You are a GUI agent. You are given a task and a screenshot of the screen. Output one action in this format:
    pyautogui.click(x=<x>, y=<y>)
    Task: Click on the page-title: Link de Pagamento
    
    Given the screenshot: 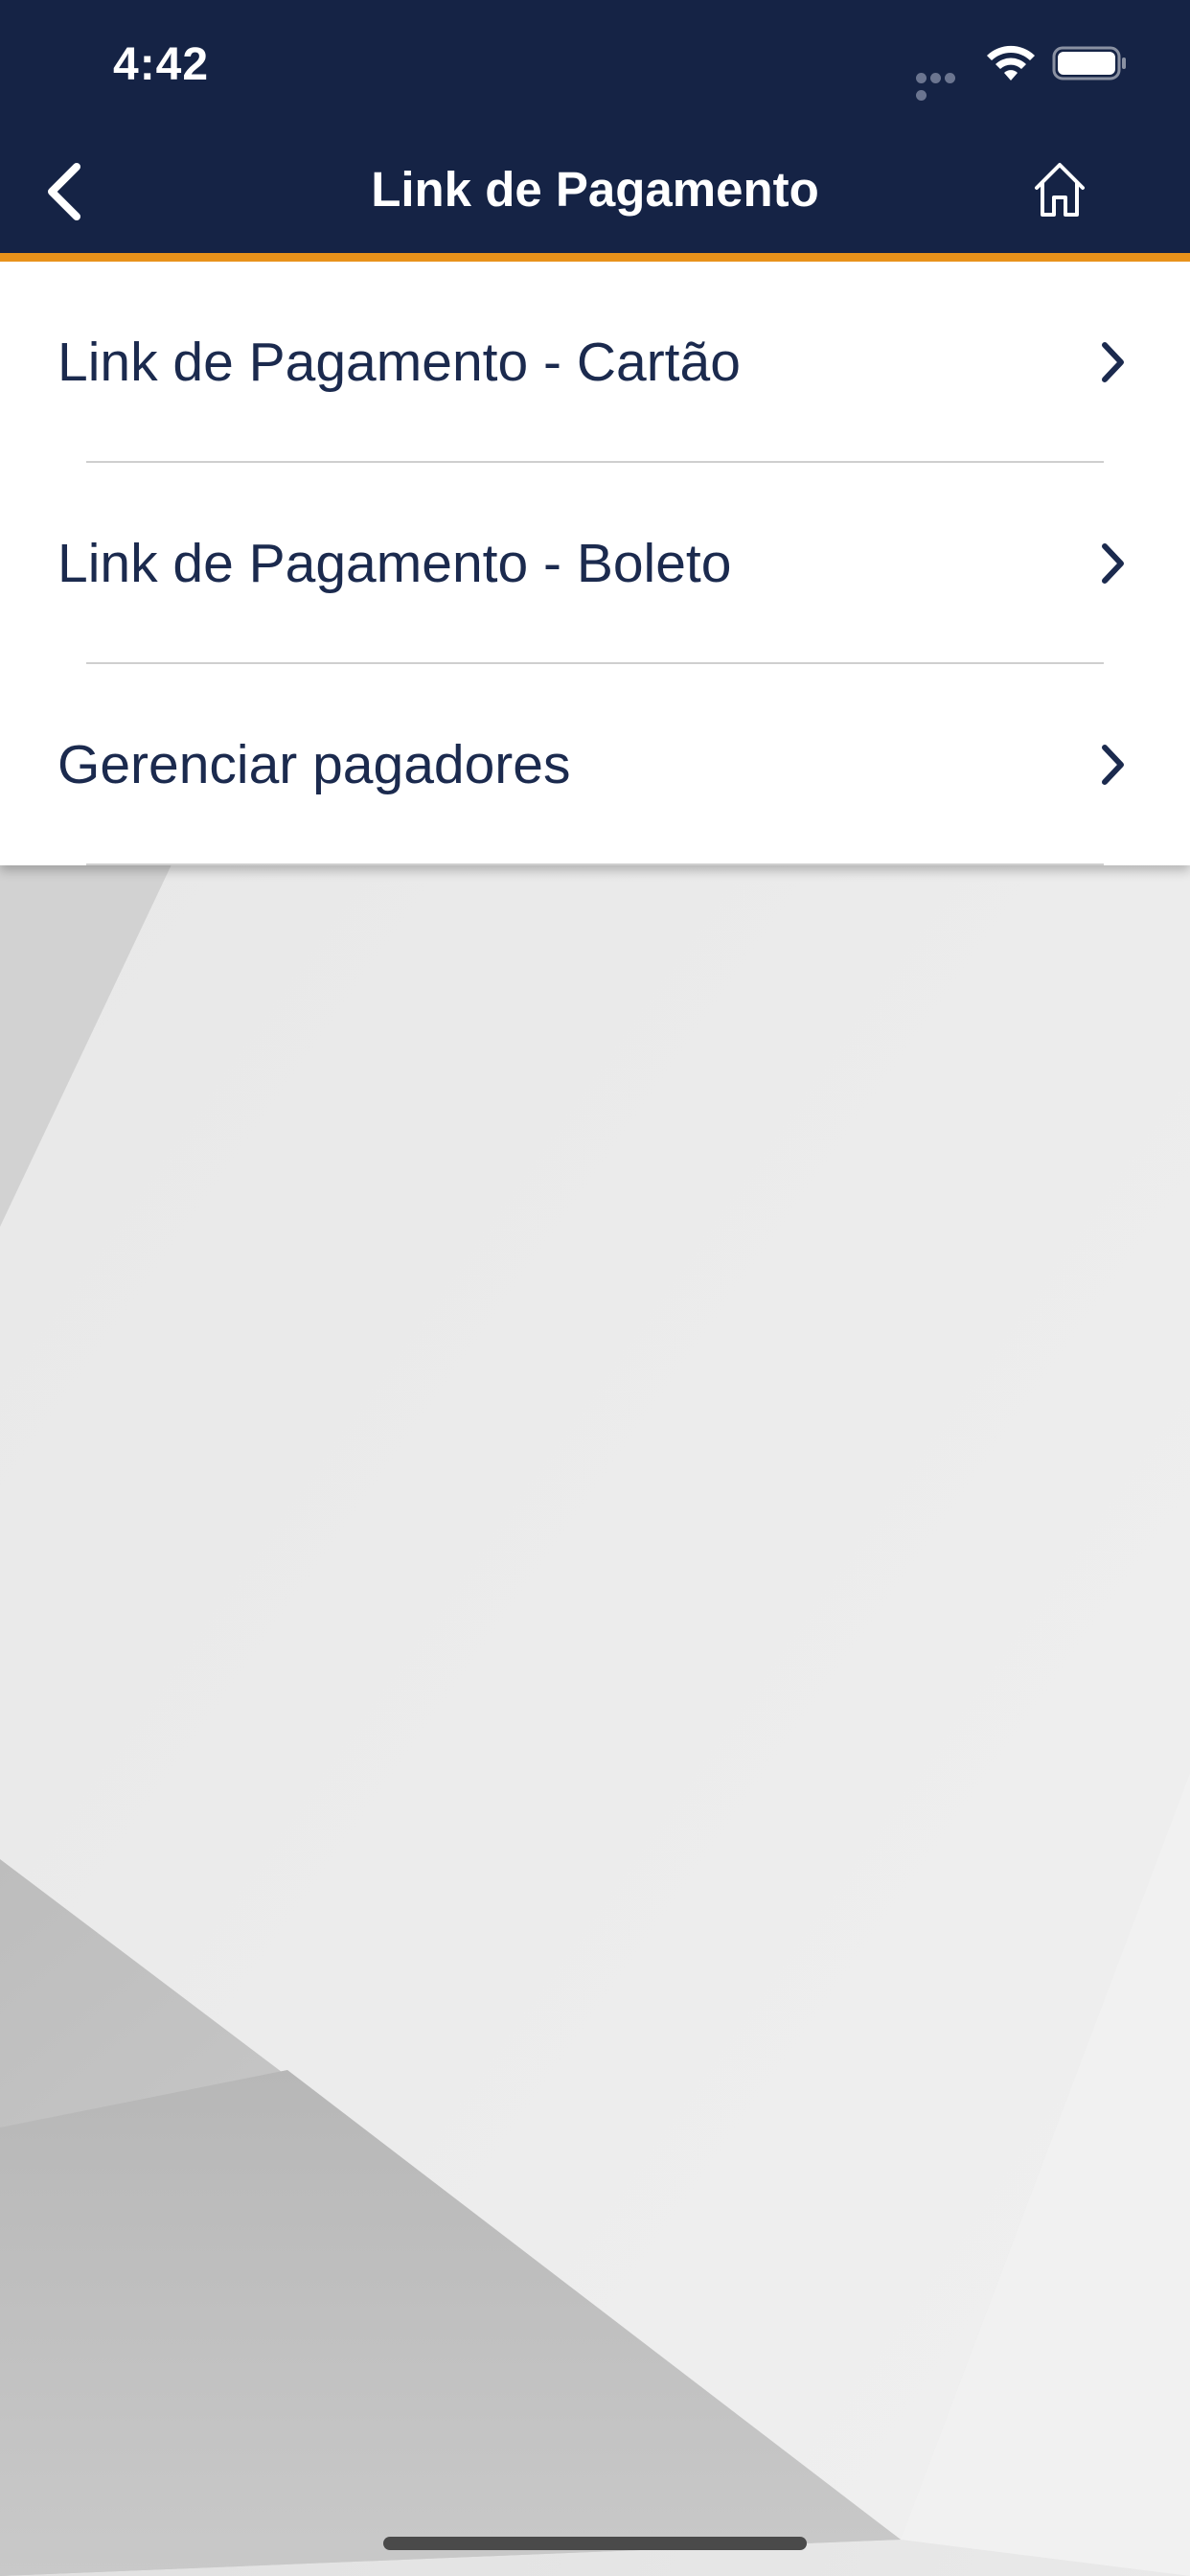 What is the action you would take?
    pyautogui.click(x=595, y=189)
    